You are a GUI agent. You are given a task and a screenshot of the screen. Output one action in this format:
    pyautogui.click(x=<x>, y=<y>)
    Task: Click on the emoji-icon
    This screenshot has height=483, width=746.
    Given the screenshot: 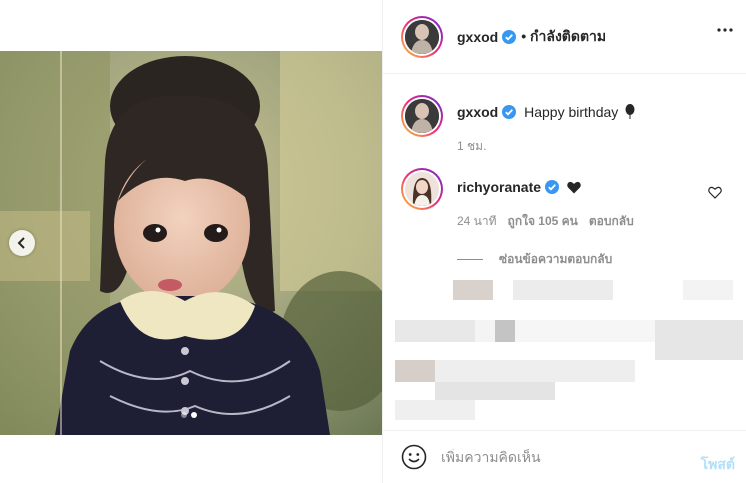 What is the action you would take?
    pyautogui.click(x=414, y=457)
    